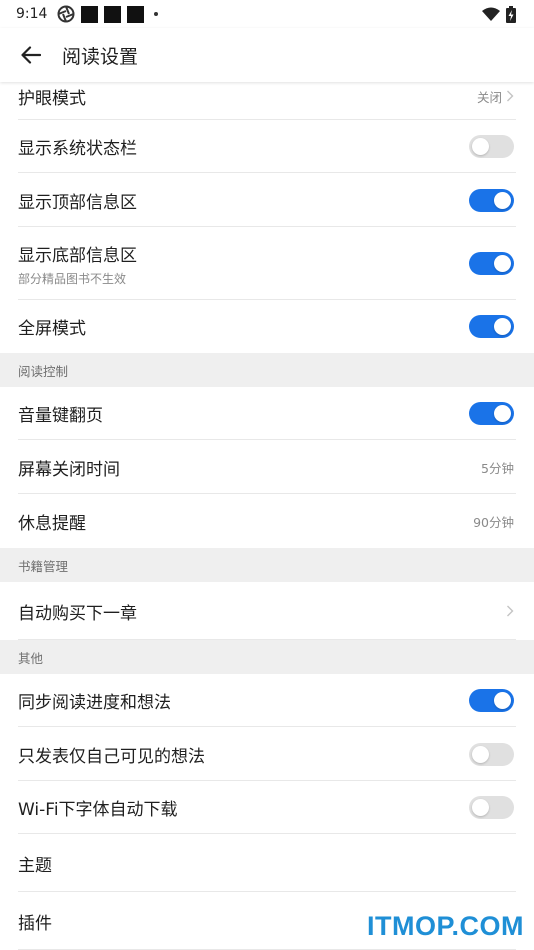  What do you see at coordinates (77, 202) in the screenshot?
I see `setting-label: 显示顶部信息区` at bounding box center [77, 202].